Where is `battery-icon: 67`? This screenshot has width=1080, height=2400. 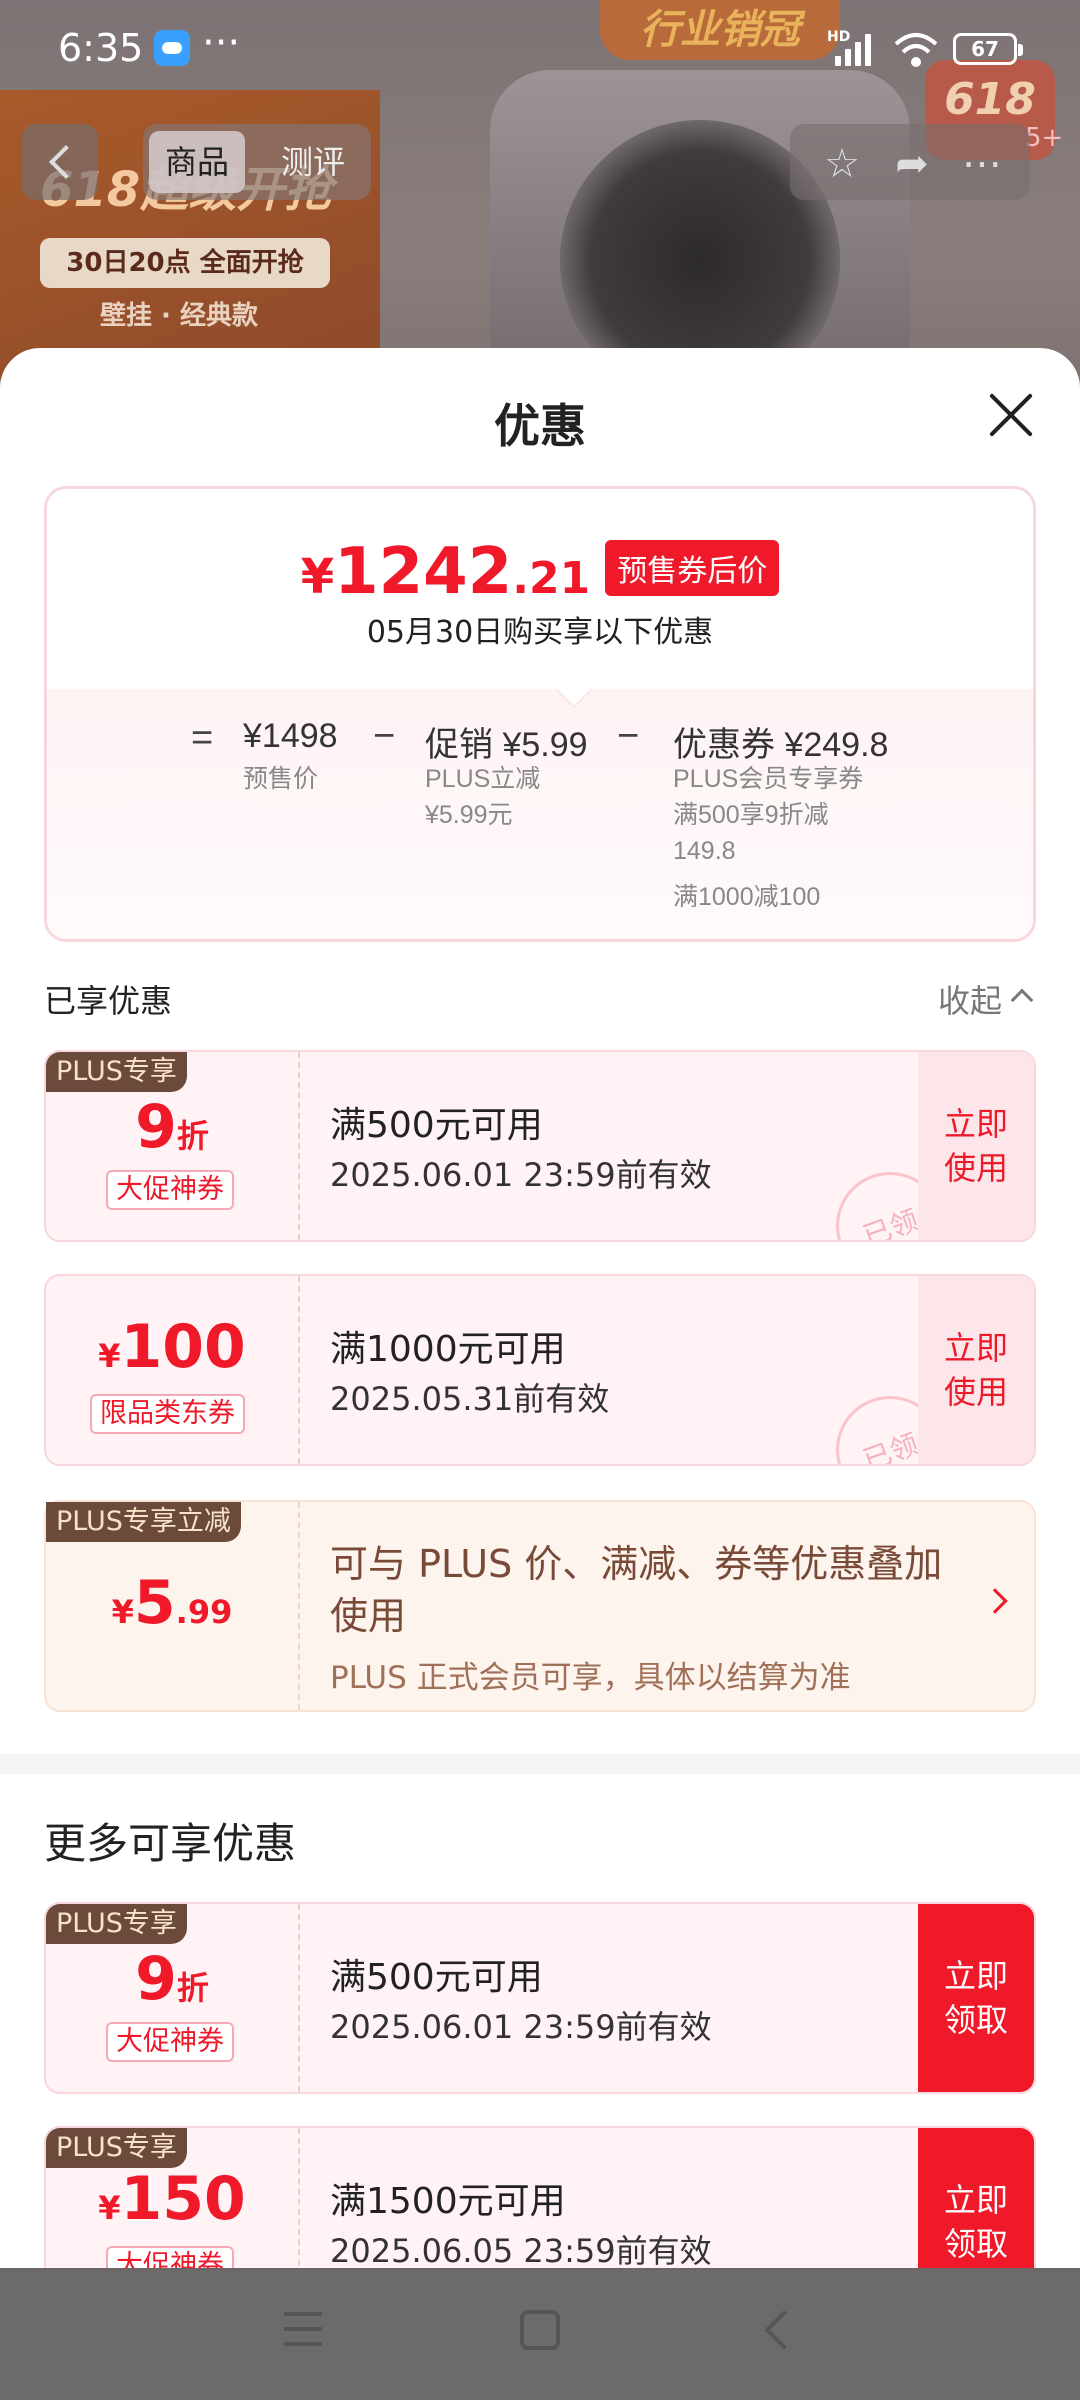
battery-icon: 67 is located at coordinates (988, 49).